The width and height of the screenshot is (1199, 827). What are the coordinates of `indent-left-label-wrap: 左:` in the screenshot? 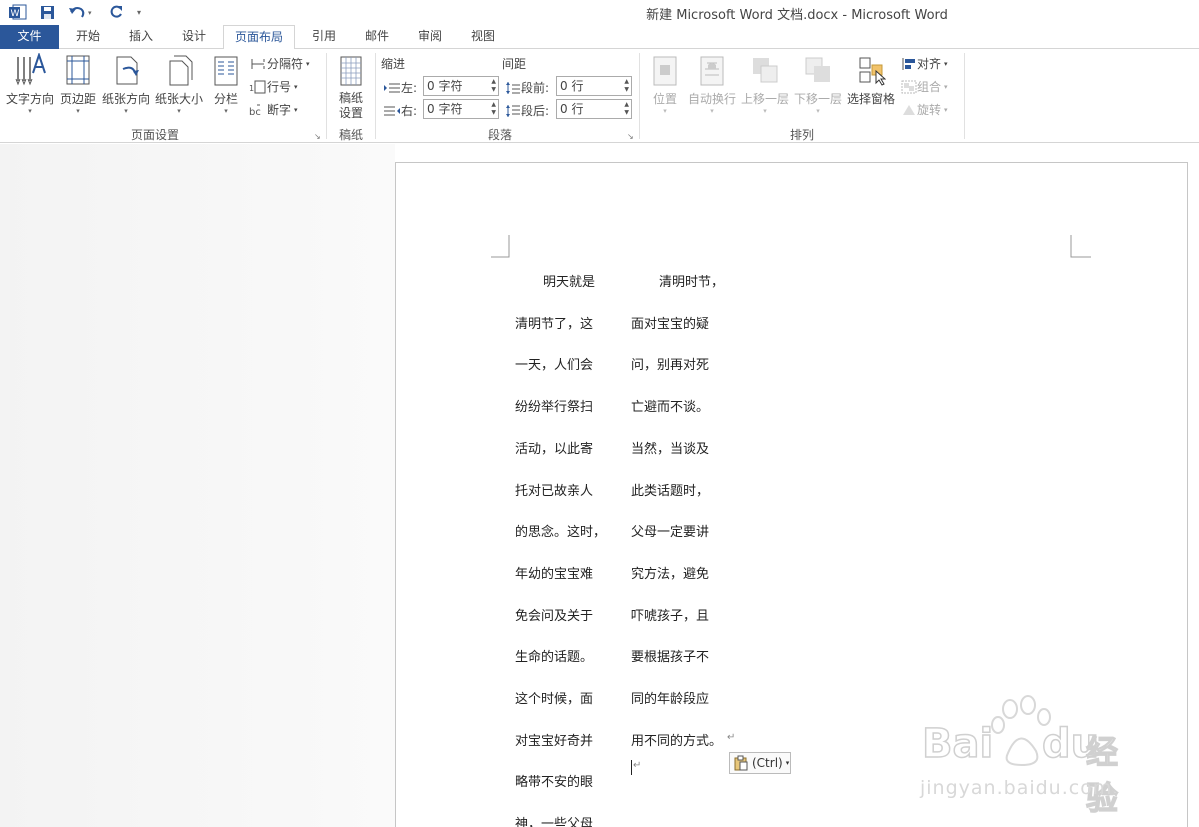 It's located at (400, 87).